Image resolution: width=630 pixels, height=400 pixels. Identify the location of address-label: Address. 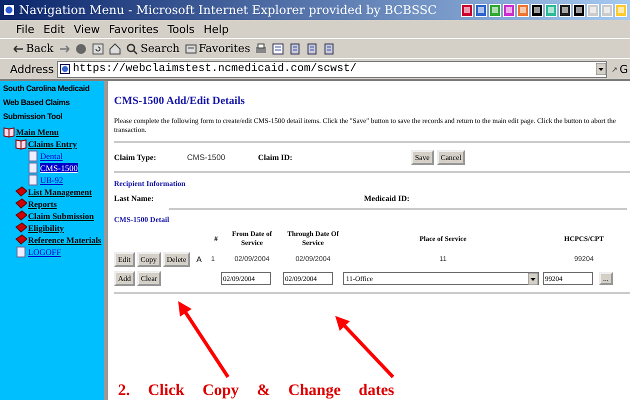
(32, 69).